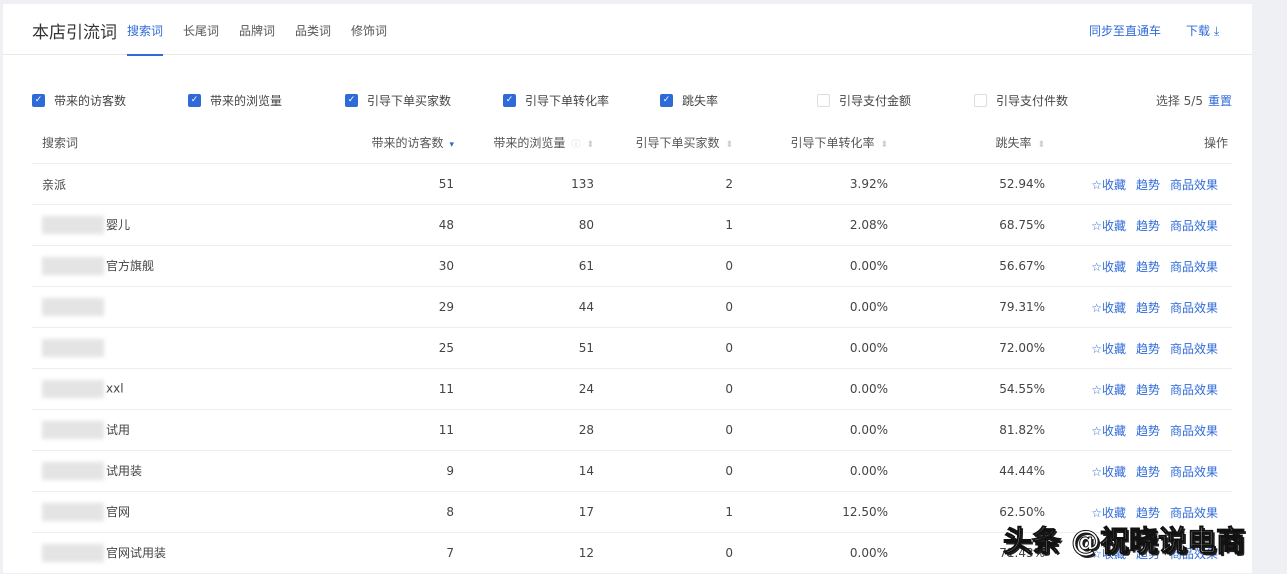 Image resolution: width=1287 pixels, height=574 pixels. I want to click on table-row: 25 51 0 0.00% 72.00% ☆收藏 趋势 商品效果, so click(632, 348).